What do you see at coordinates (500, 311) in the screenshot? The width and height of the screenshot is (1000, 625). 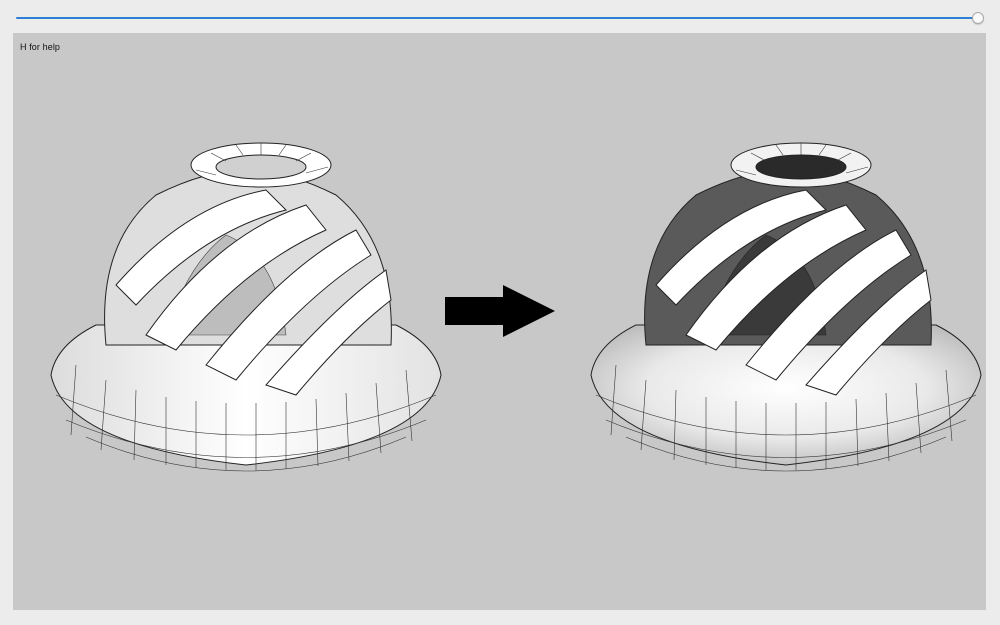 I see `arrow-right-icon` at bounding box center [500, 311].